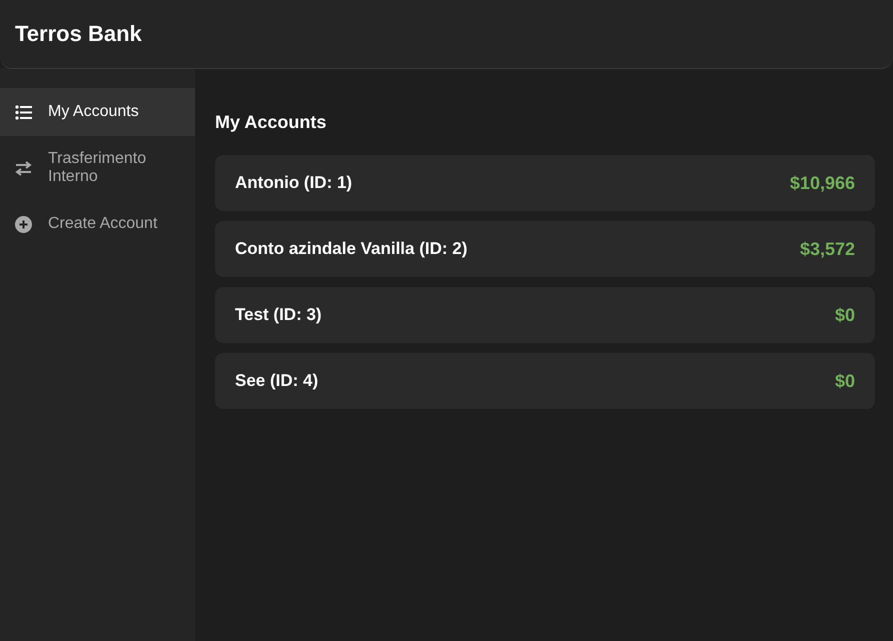  Describe the element at coordinates (78, 34) in the screenshot. I see `app-title: Terros Bank` at that location.